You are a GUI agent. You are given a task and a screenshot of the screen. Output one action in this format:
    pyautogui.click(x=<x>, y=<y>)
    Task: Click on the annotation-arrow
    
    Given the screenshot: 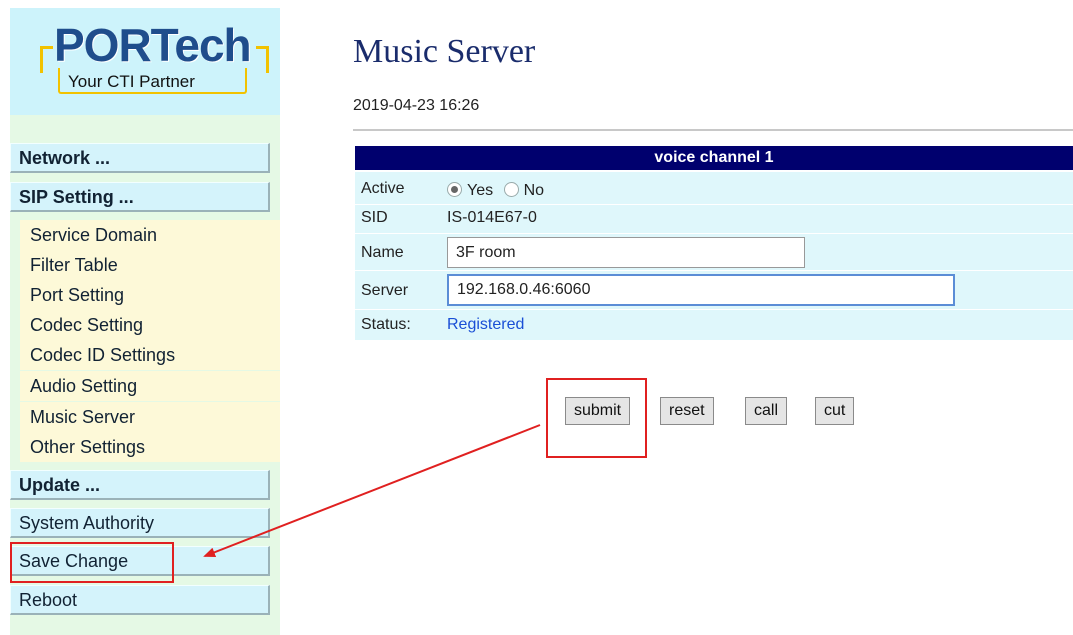 What is the action you would take?
    pyautogui.click(x=372, y=491)
    